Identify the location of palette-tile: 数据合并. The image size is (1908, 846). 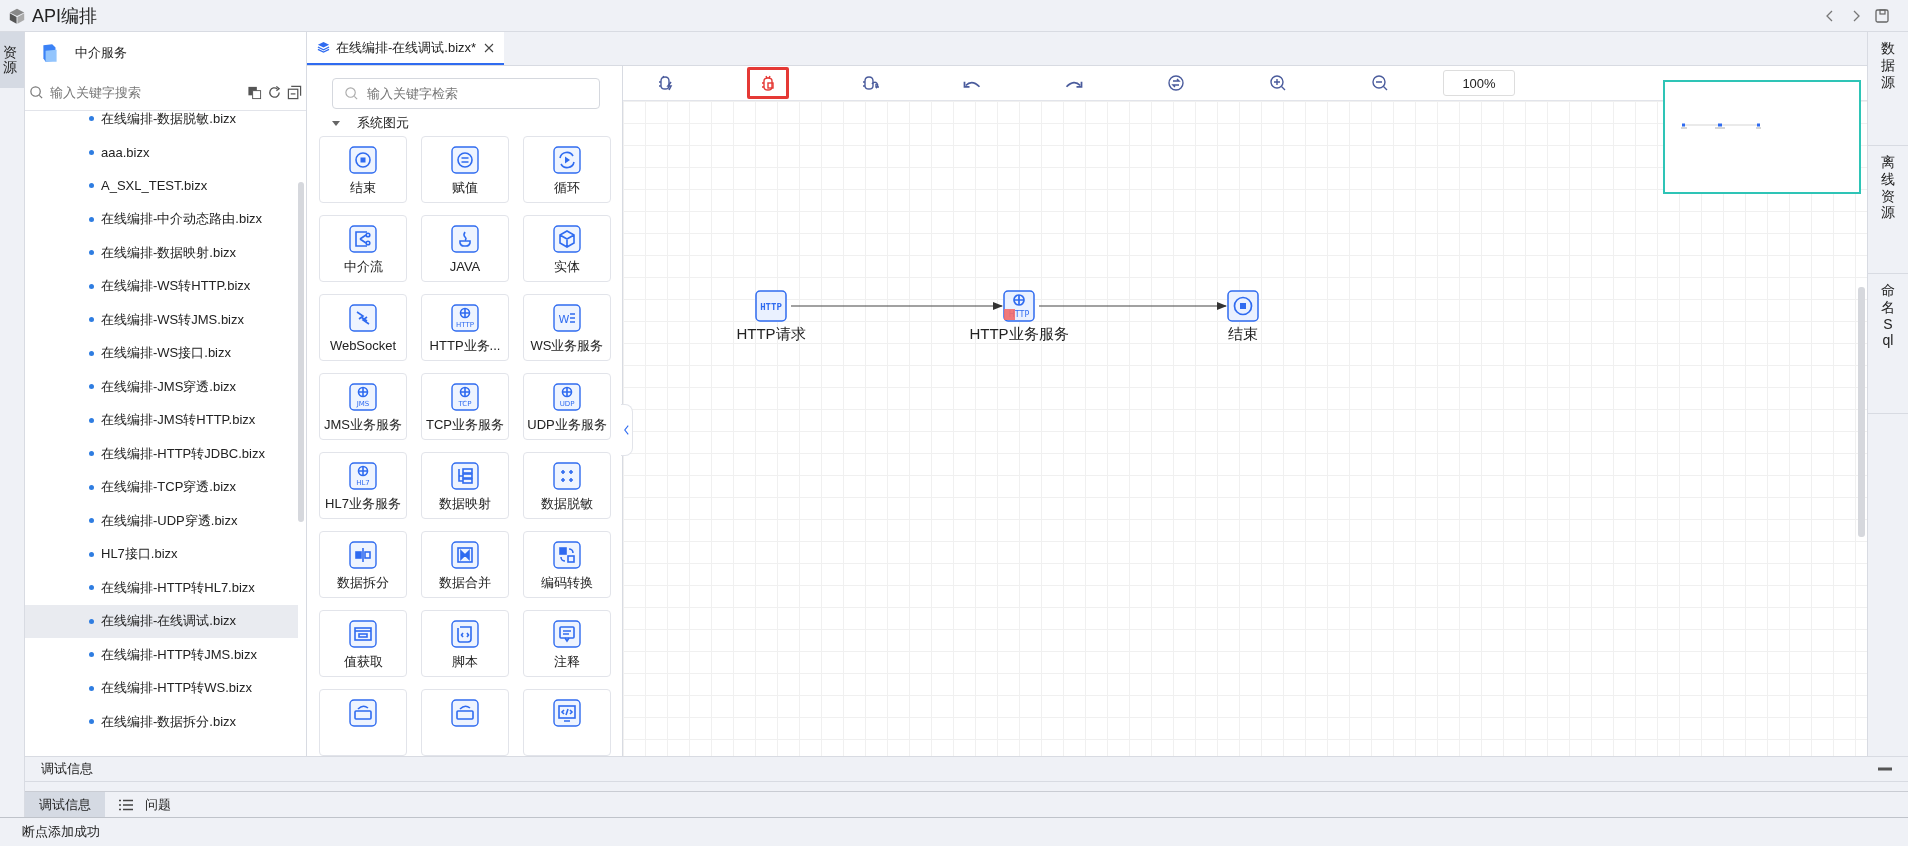
(465, 564).